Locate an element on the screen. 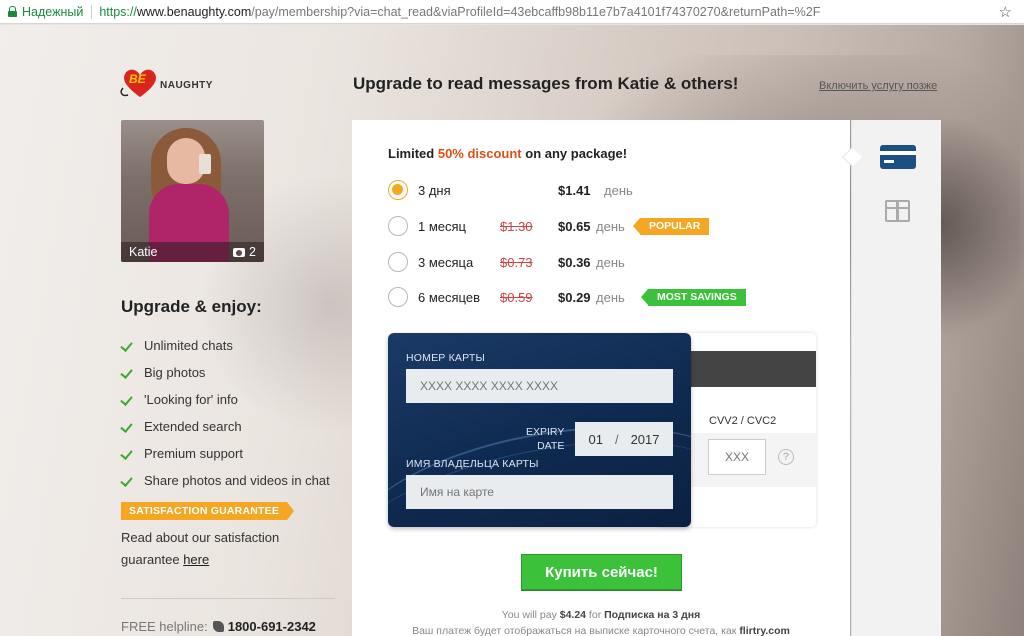 The image size is (1024, 636). plan-price: $0.29 is located at coordinates (574, 297).